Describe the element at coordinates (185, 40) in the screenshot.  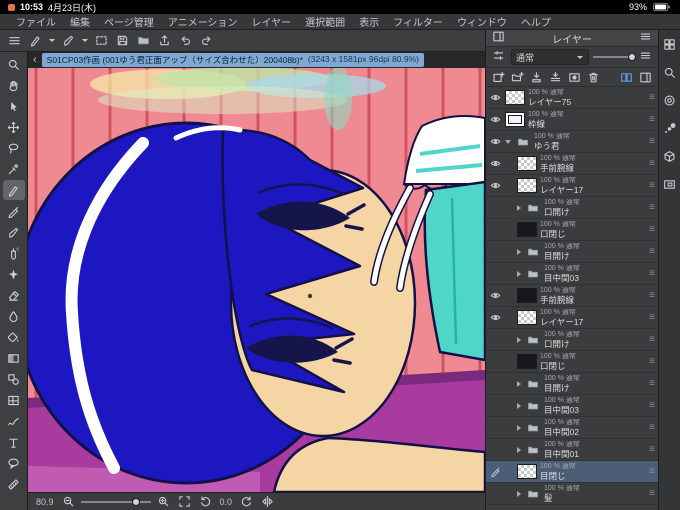
I see `undo-icon` at that location.